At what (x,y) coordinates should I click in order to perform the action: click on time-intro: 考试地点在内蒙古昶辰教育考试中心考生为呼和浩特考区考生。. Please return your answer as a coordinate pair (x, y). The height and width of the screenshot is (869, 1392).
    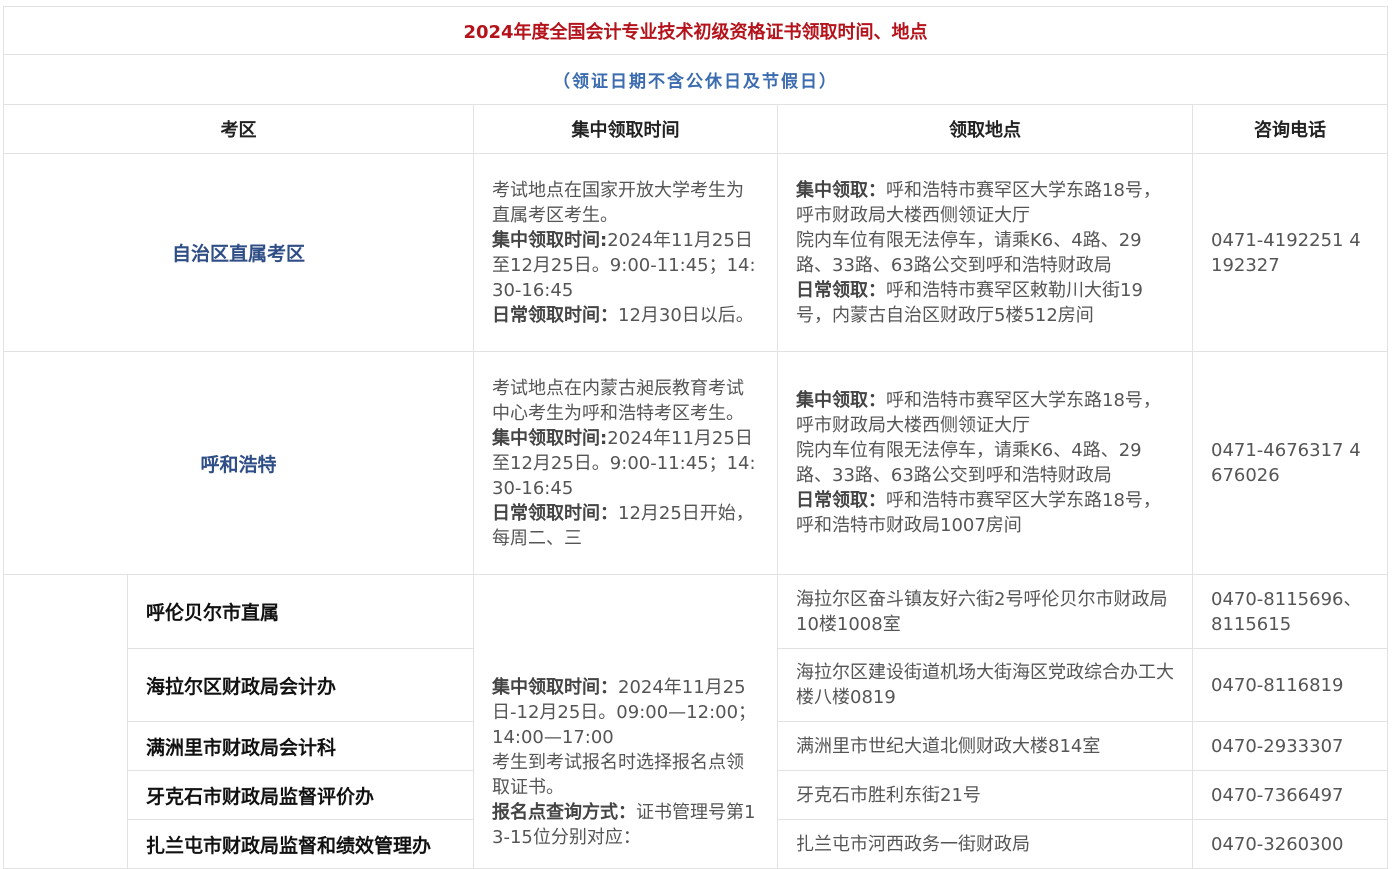
    Looking at the image, I should click on (618, 400).